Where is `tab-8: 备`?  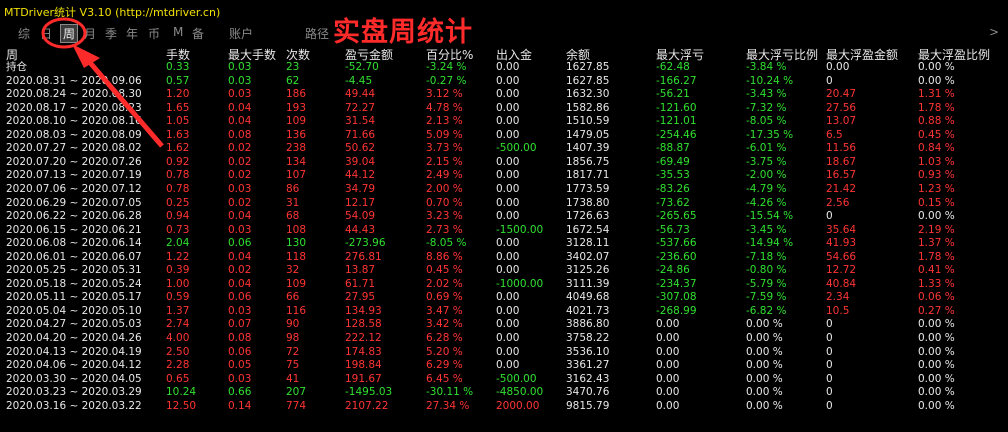 tab-8: 备 is located at coordinates (198, 33).